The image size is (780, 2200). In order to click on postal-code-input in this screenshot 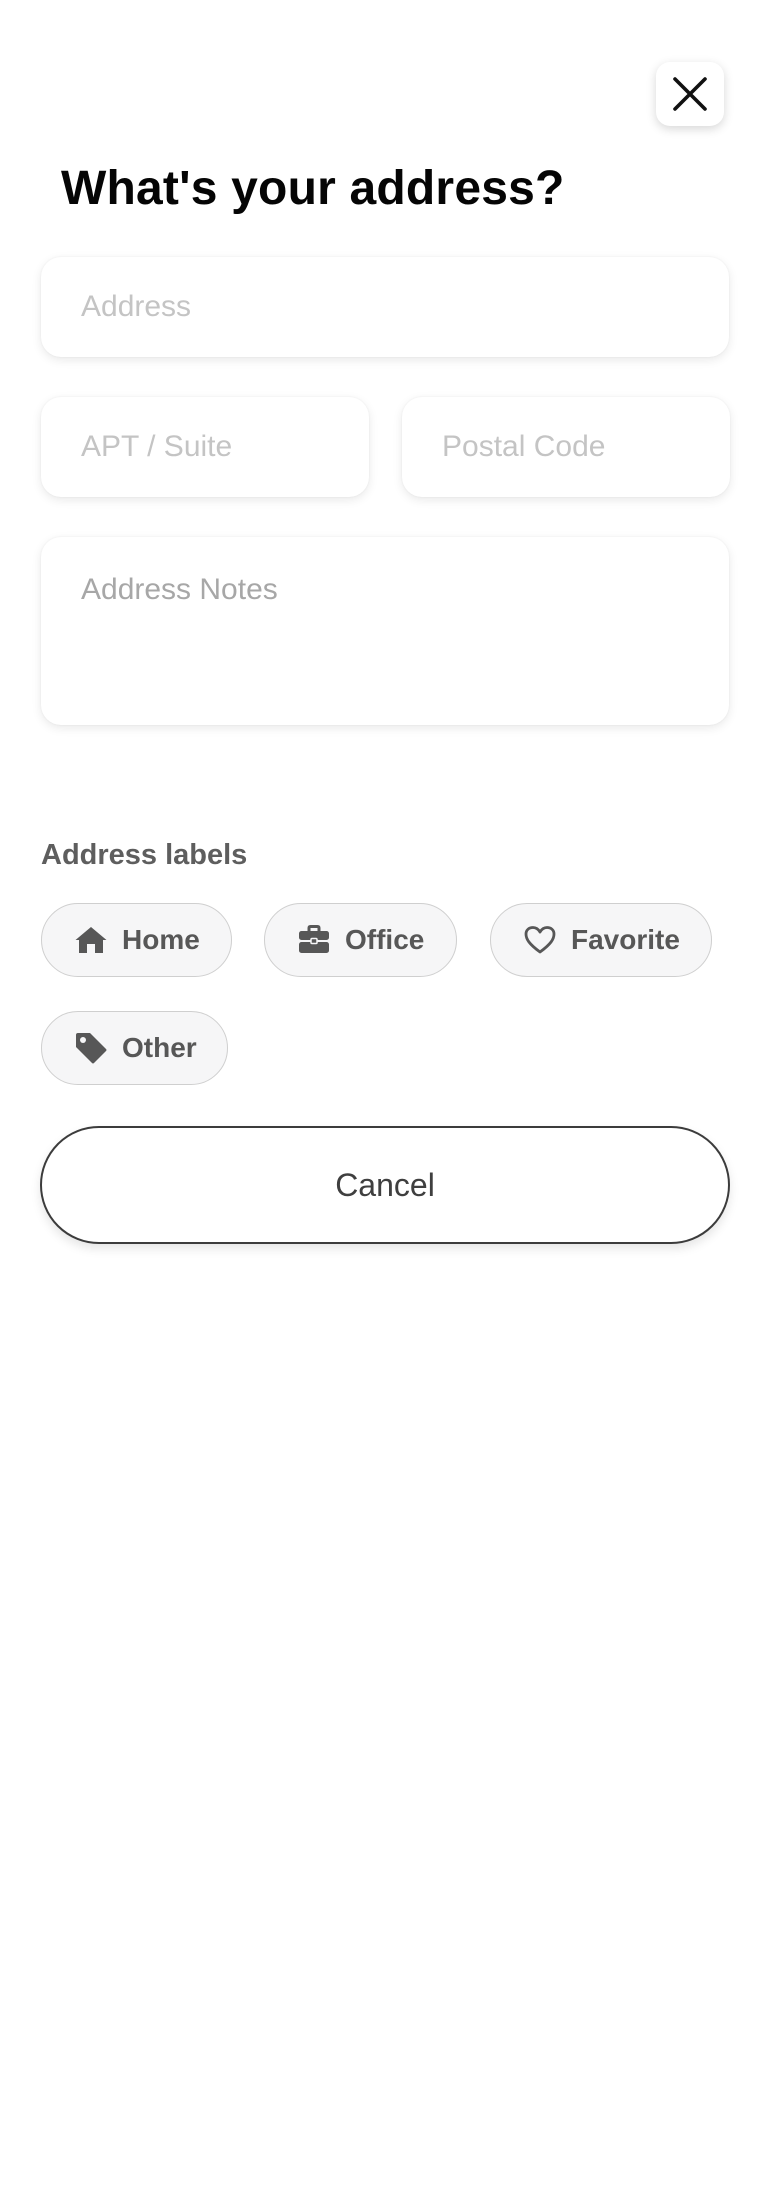, I will do `click(566, 447)`.